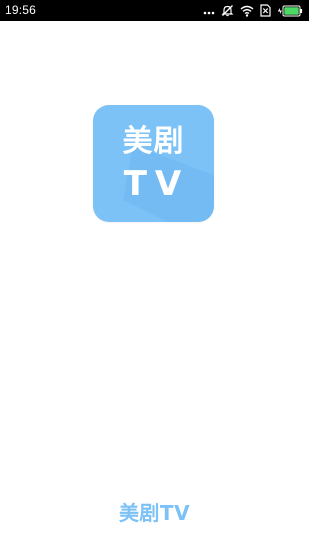 This screenshot has width=320, height=550. What do you see at coordinates (21, 10) in the screenshot?
I see `status-time: 19:56` at bounding box center [21, 10].